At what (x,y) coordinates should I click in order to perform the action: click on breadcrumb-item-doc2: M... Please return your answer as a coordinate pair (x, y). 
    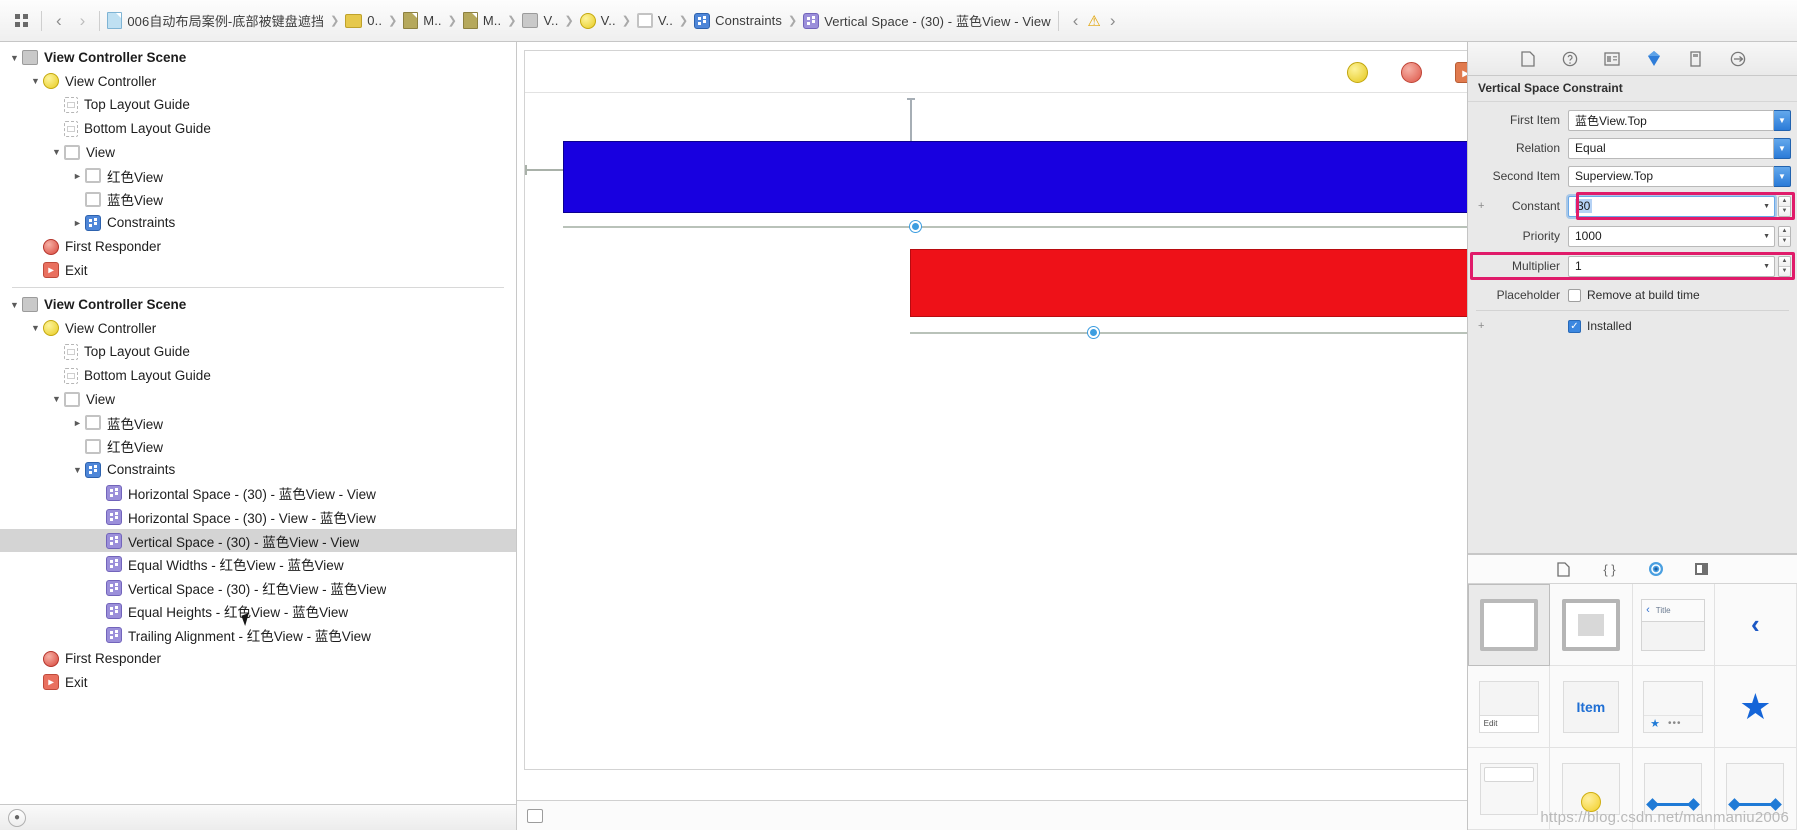
    Looking at the image, I should click on (482, 20).